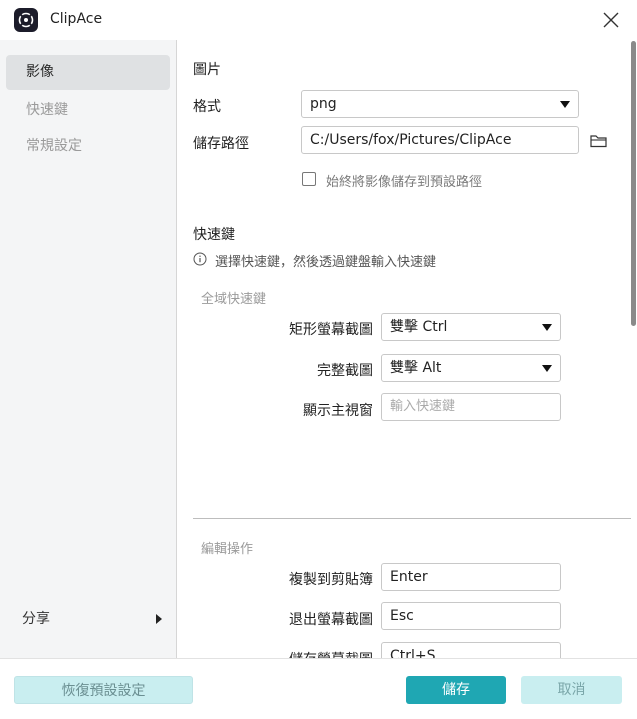 The height and width of the screenshot is (719, 637). I want to click on cancel-button: 取消, so click(571, 690).